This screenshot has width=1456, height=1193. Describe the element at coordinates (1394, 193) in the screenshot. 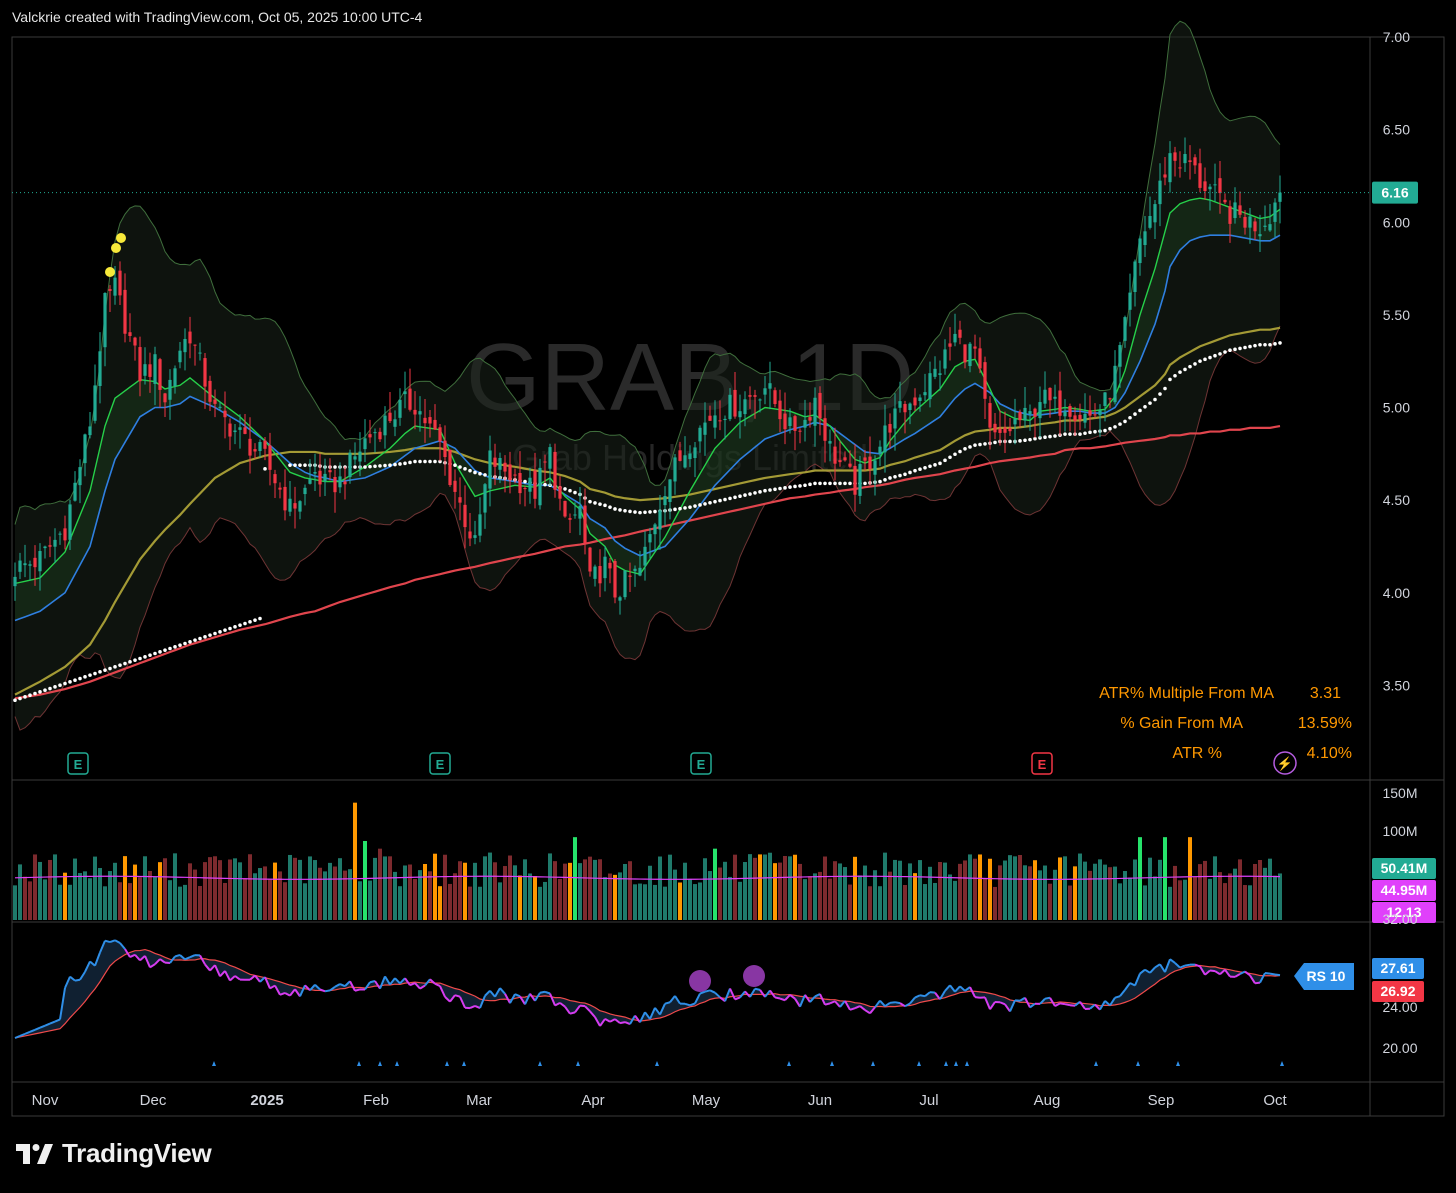

I see `last-price-label: 6.16` at that location.